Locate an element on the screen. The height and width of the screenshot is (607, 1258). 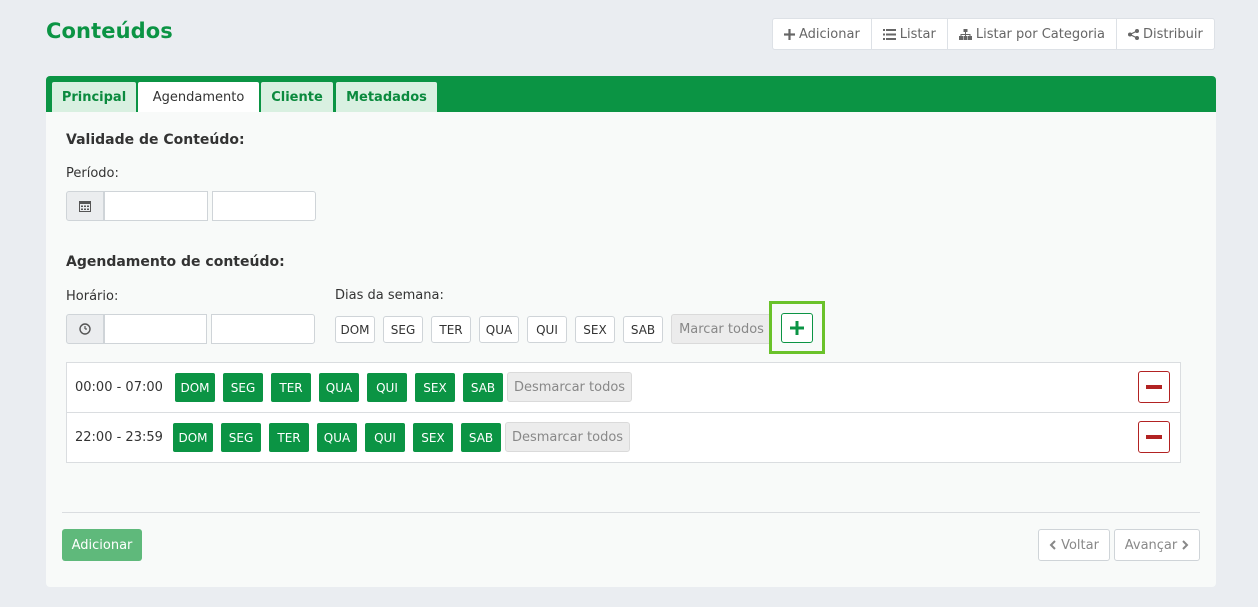
time-label: Horário: is located at coordinates (92, 296).